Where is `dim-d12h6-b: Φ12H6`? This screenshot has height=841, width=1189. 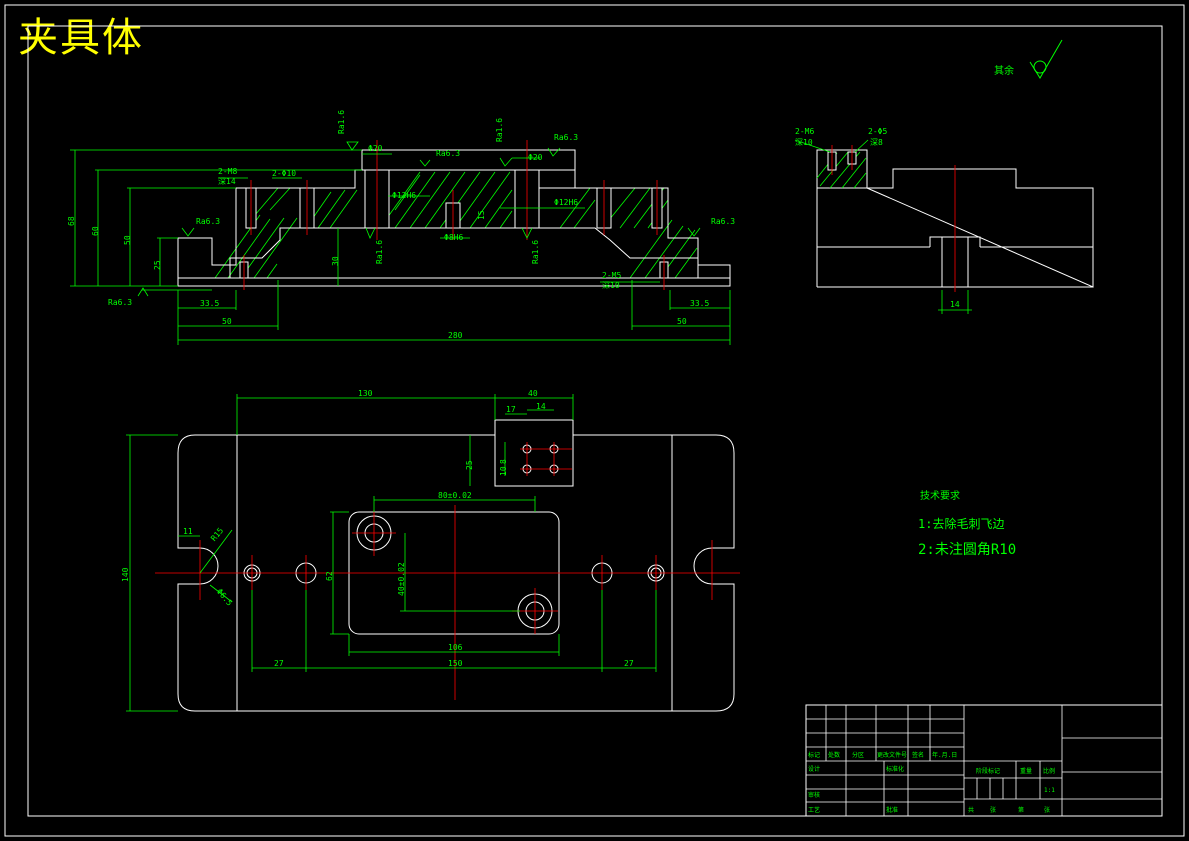 dim-d12h6-b: Φ12H6 is located at coordinates (566, 202).